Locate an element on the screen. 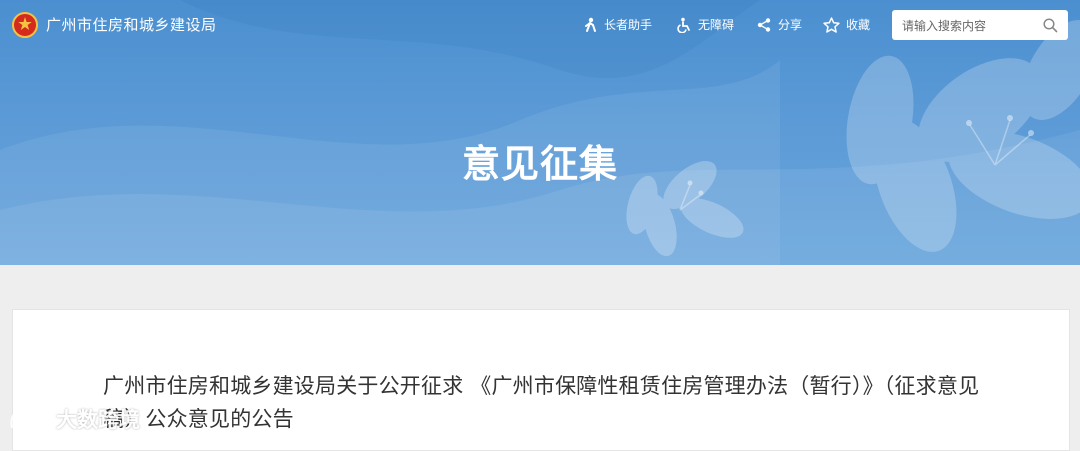 The image size is (1080, 451). elder-helper-button: 长者助手 is located at coordinates (617, 25).